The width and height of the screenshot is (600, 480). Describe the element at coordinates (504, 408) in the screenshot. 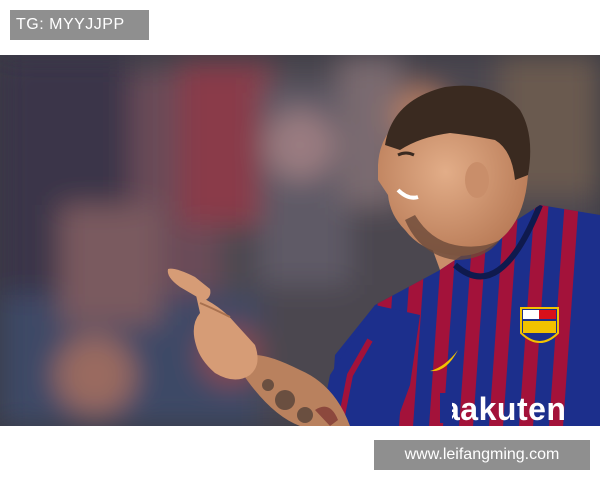

I see `jersey-sponsor-text: aakuten` at that location.